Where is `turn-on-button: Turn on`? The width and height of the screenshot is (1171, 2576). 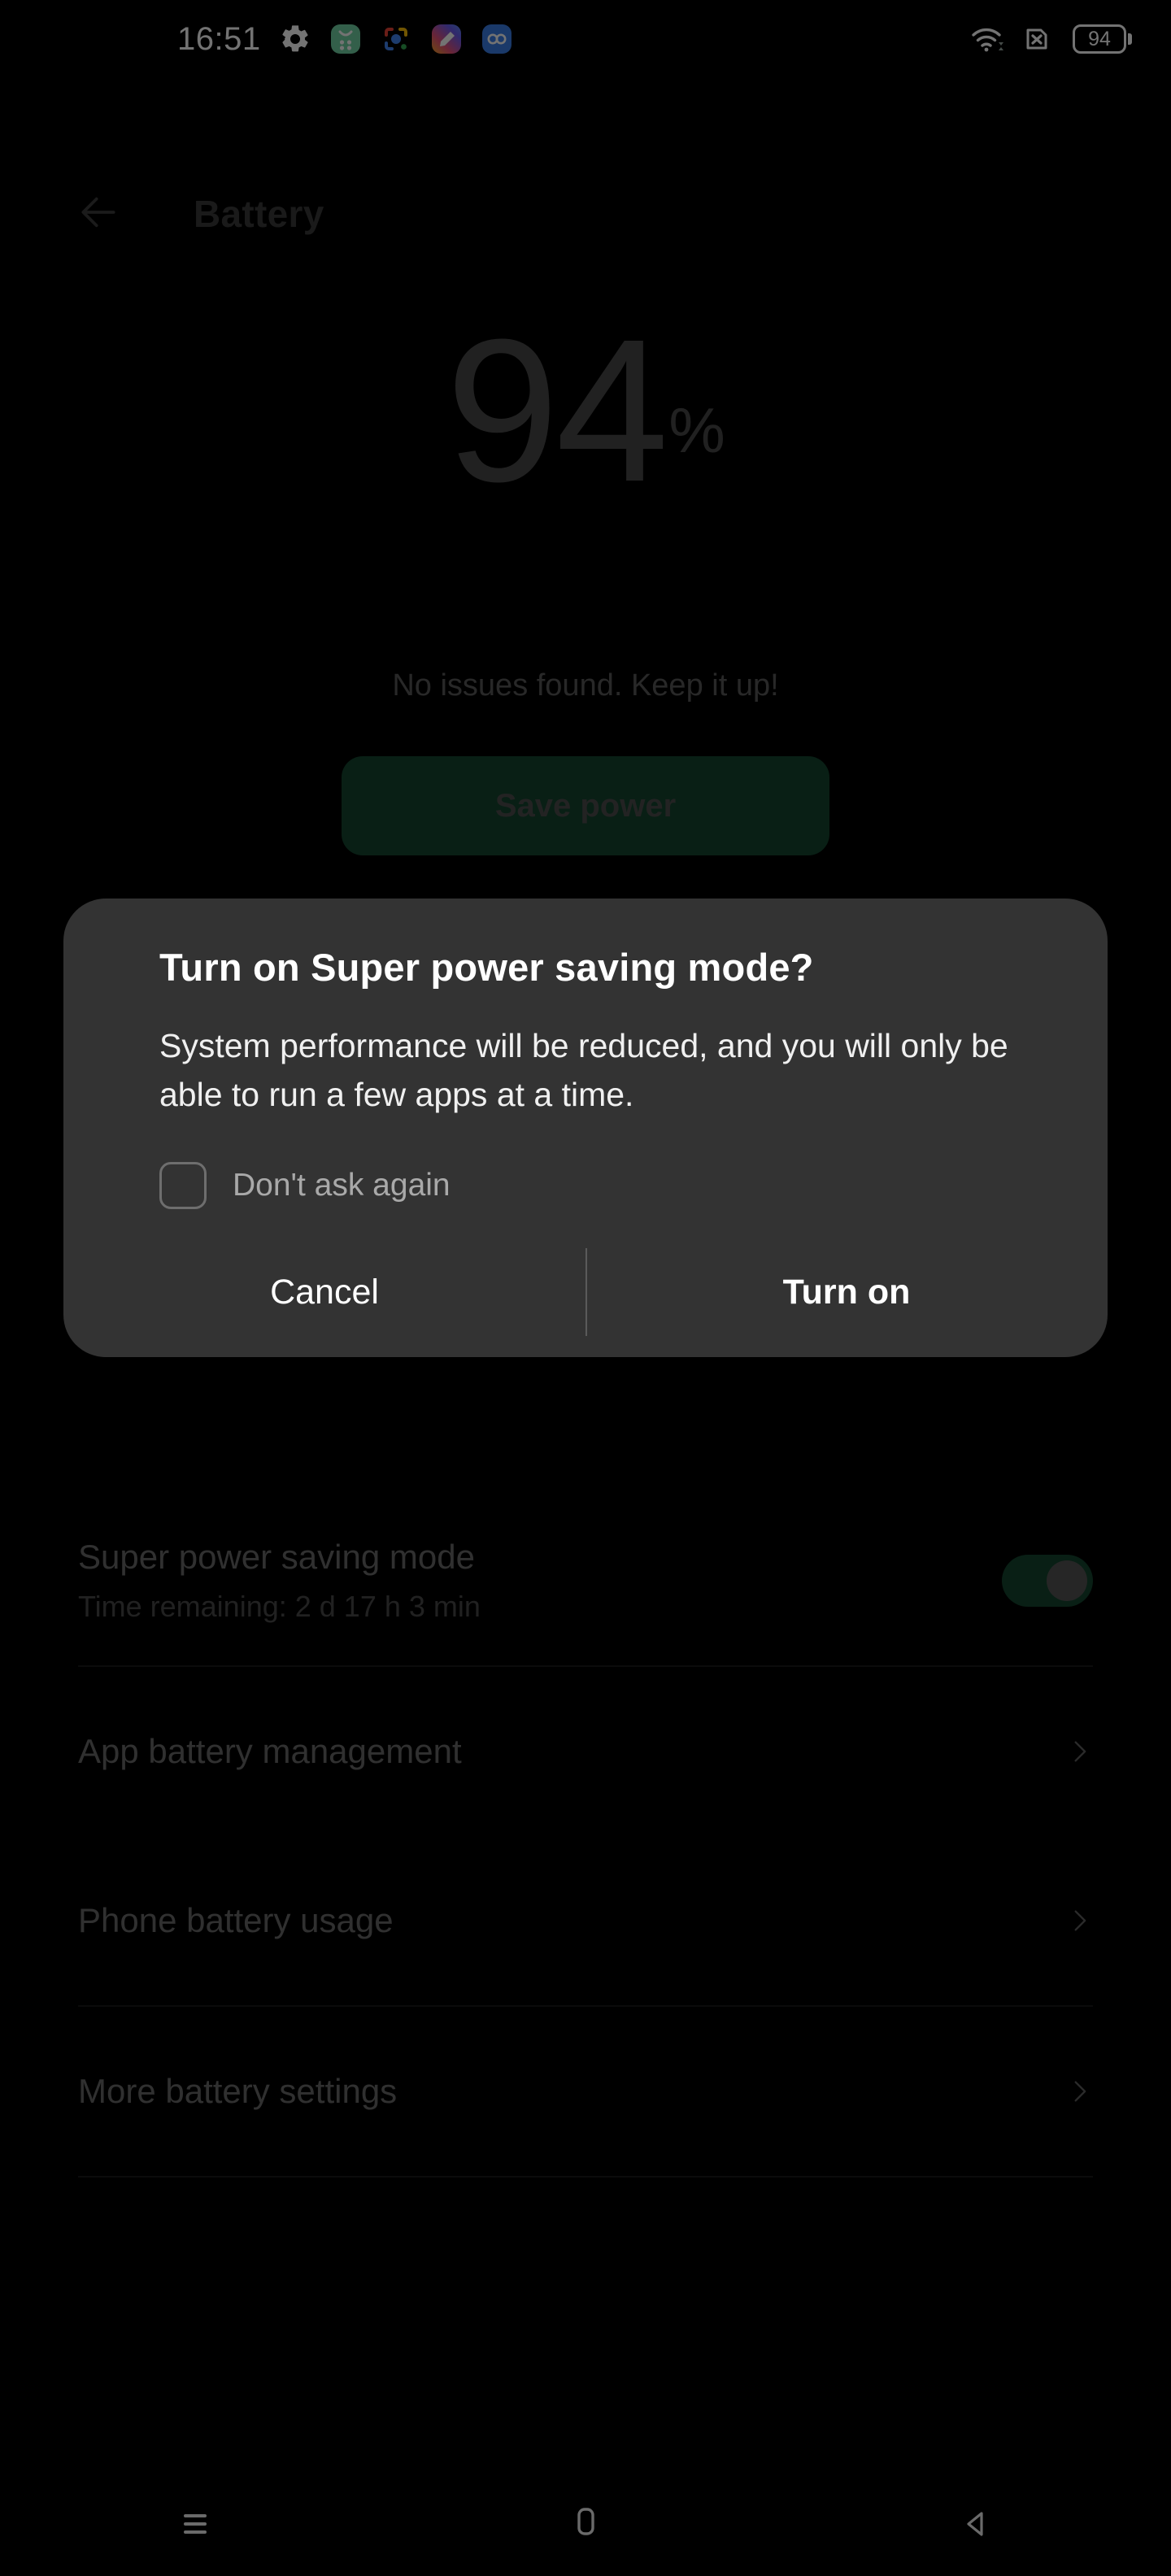
turn-on-button: Turn on is located at coordinates (847, 1292).